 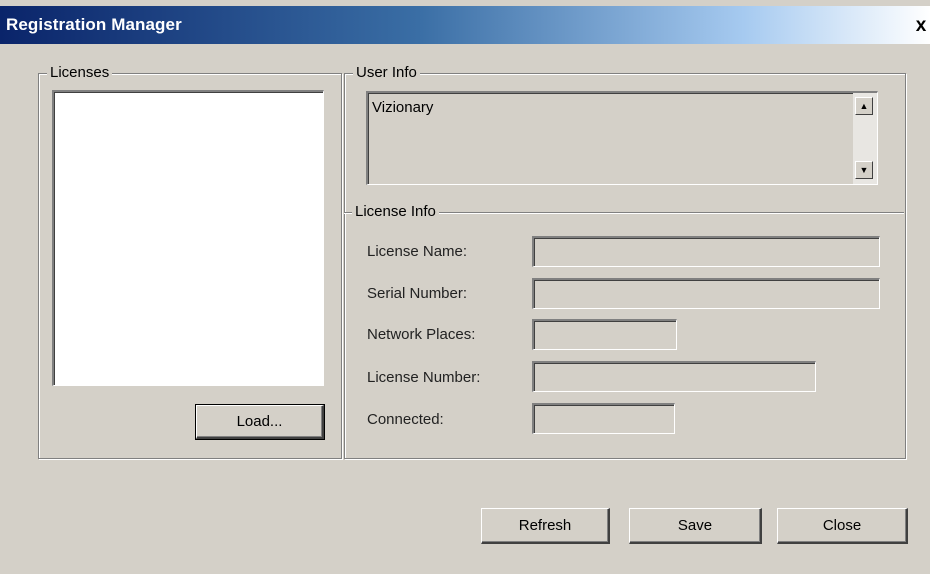 What do you see at coordinates (545, 526) in the screenshot?
I see `refresh-button: Refresh` at bounding box center [545, 526].